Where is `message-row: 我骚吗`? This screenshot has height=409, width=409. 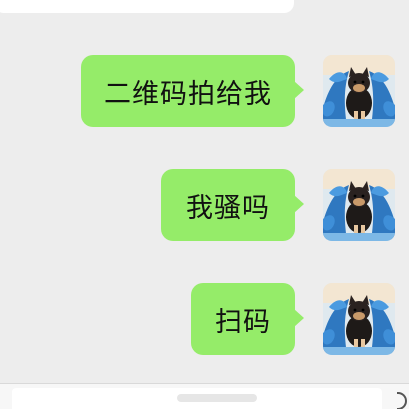
message-row: 我骚吗 is located at coordinates (278, 205).